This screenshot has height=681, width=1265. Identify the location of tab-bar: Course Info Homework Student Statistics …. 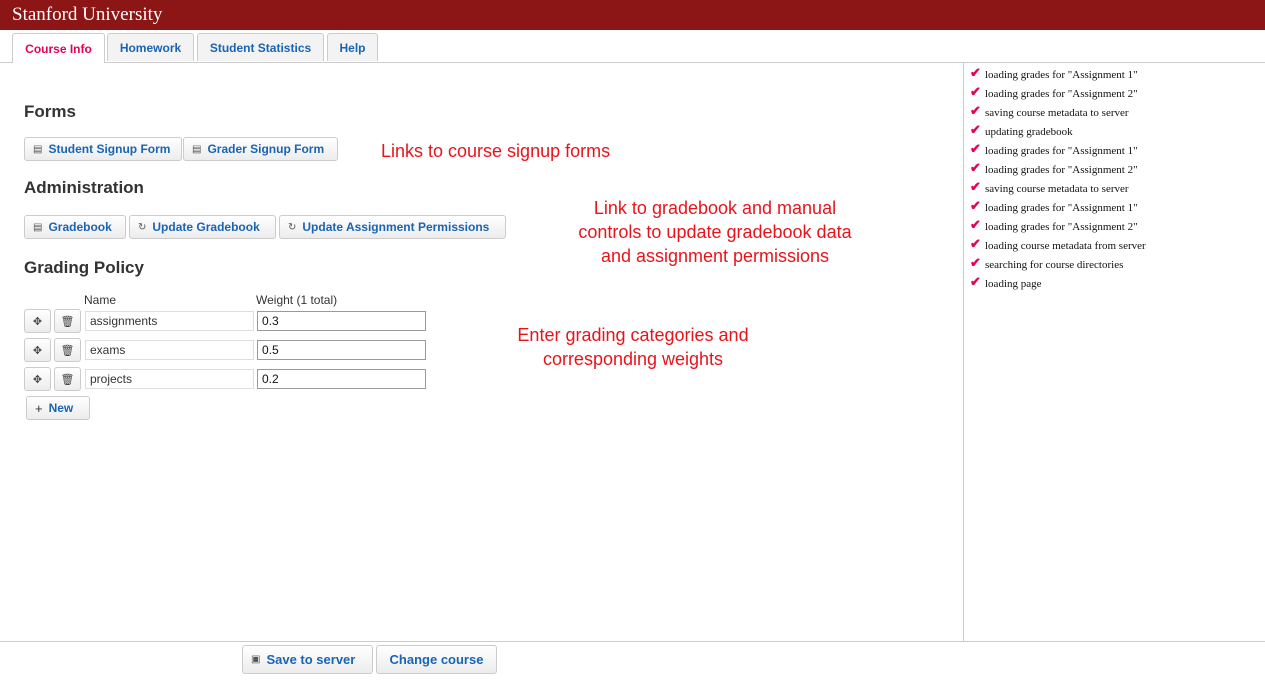
(632, 46).